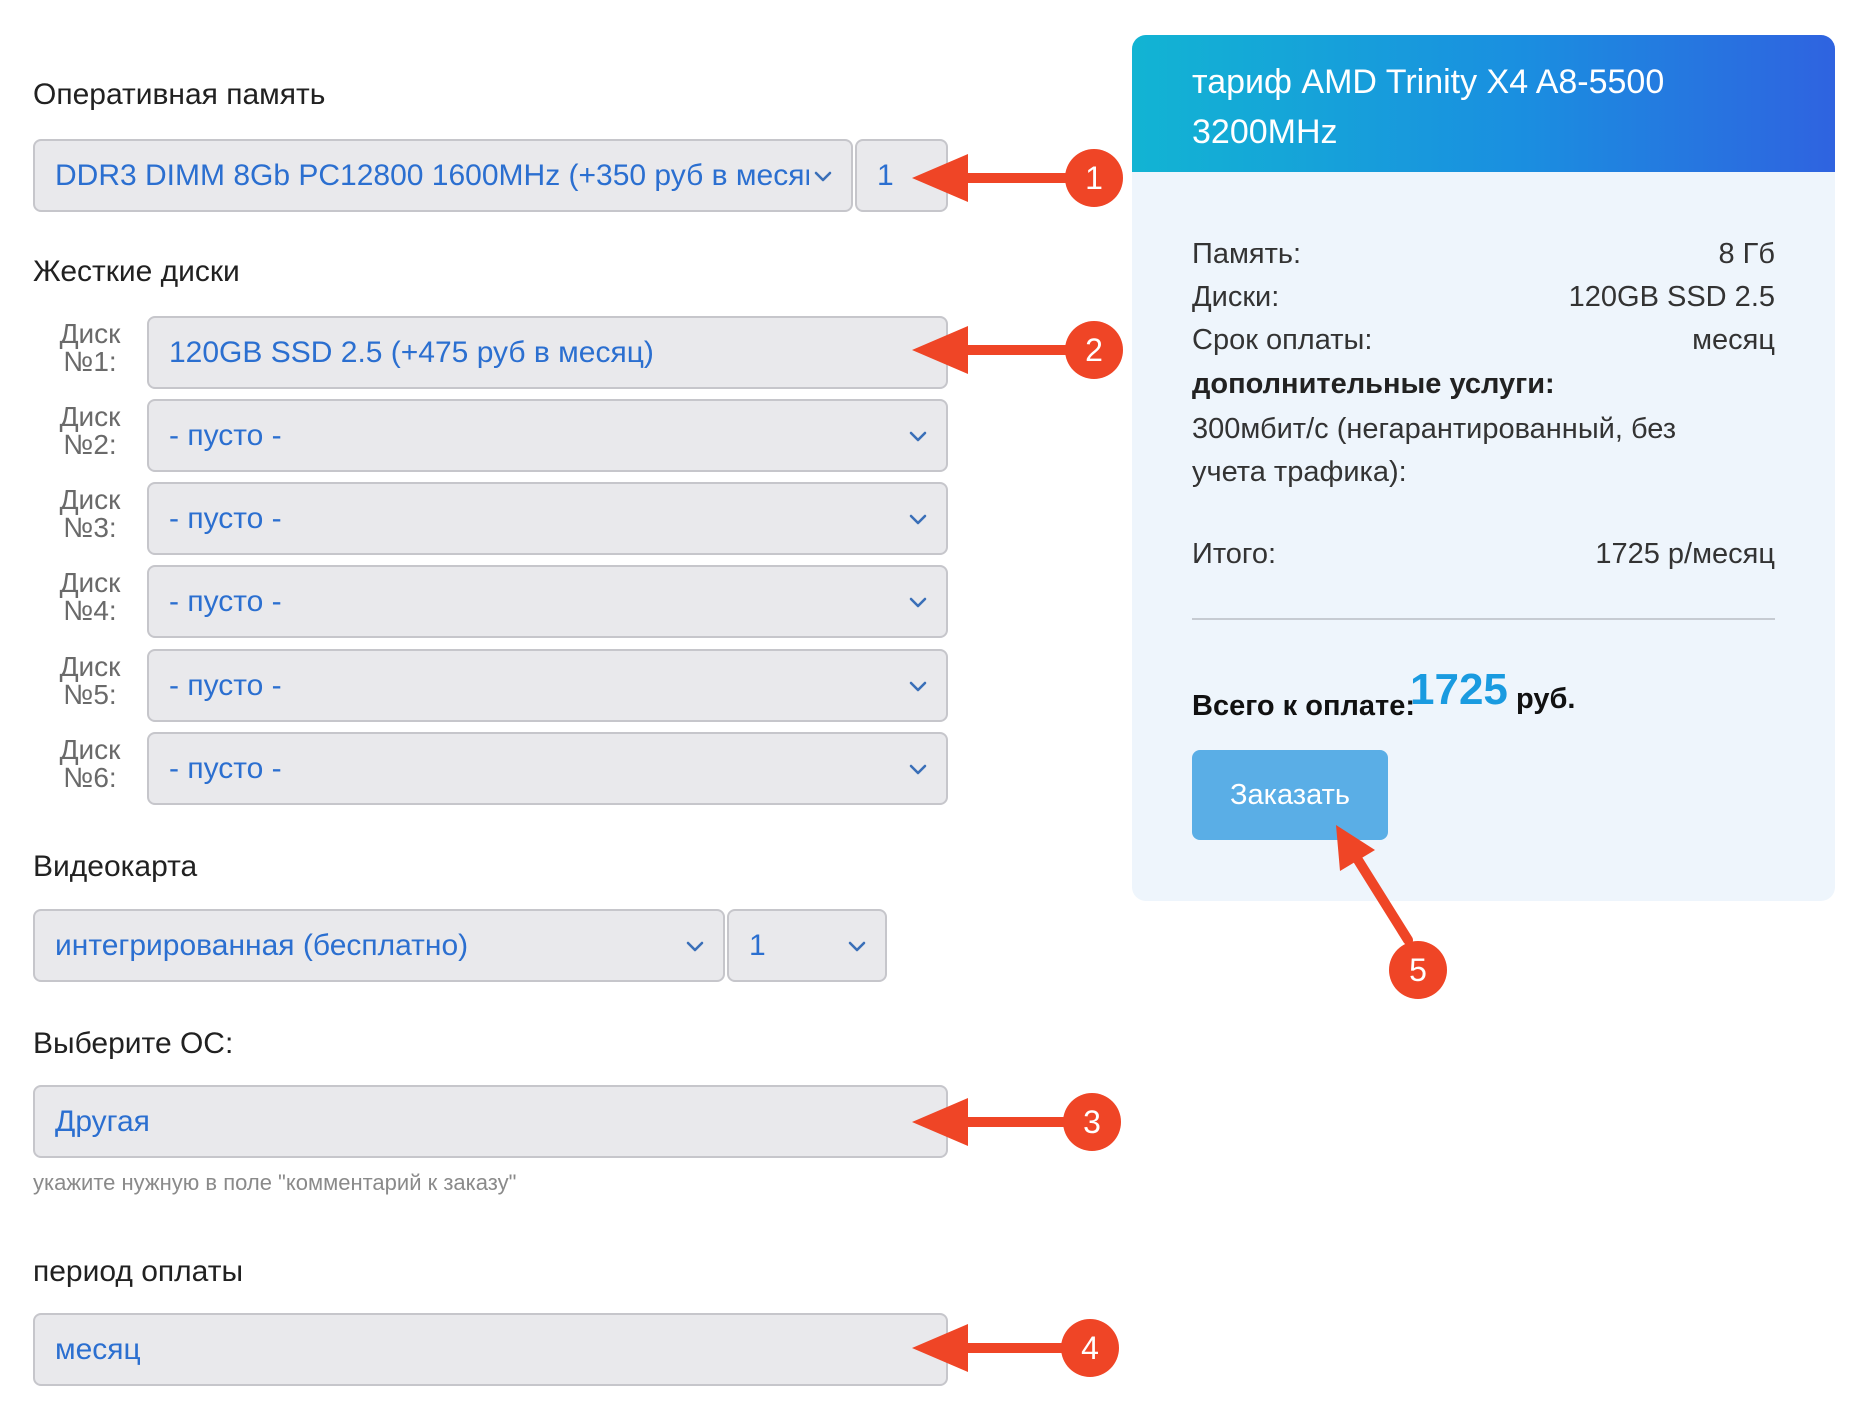 The width and height of the screenshot is (1860, 1404). What do you see at coordinates (1483, 619) in the screenshot?
I see `divider` at bounding box center [1483, 619].